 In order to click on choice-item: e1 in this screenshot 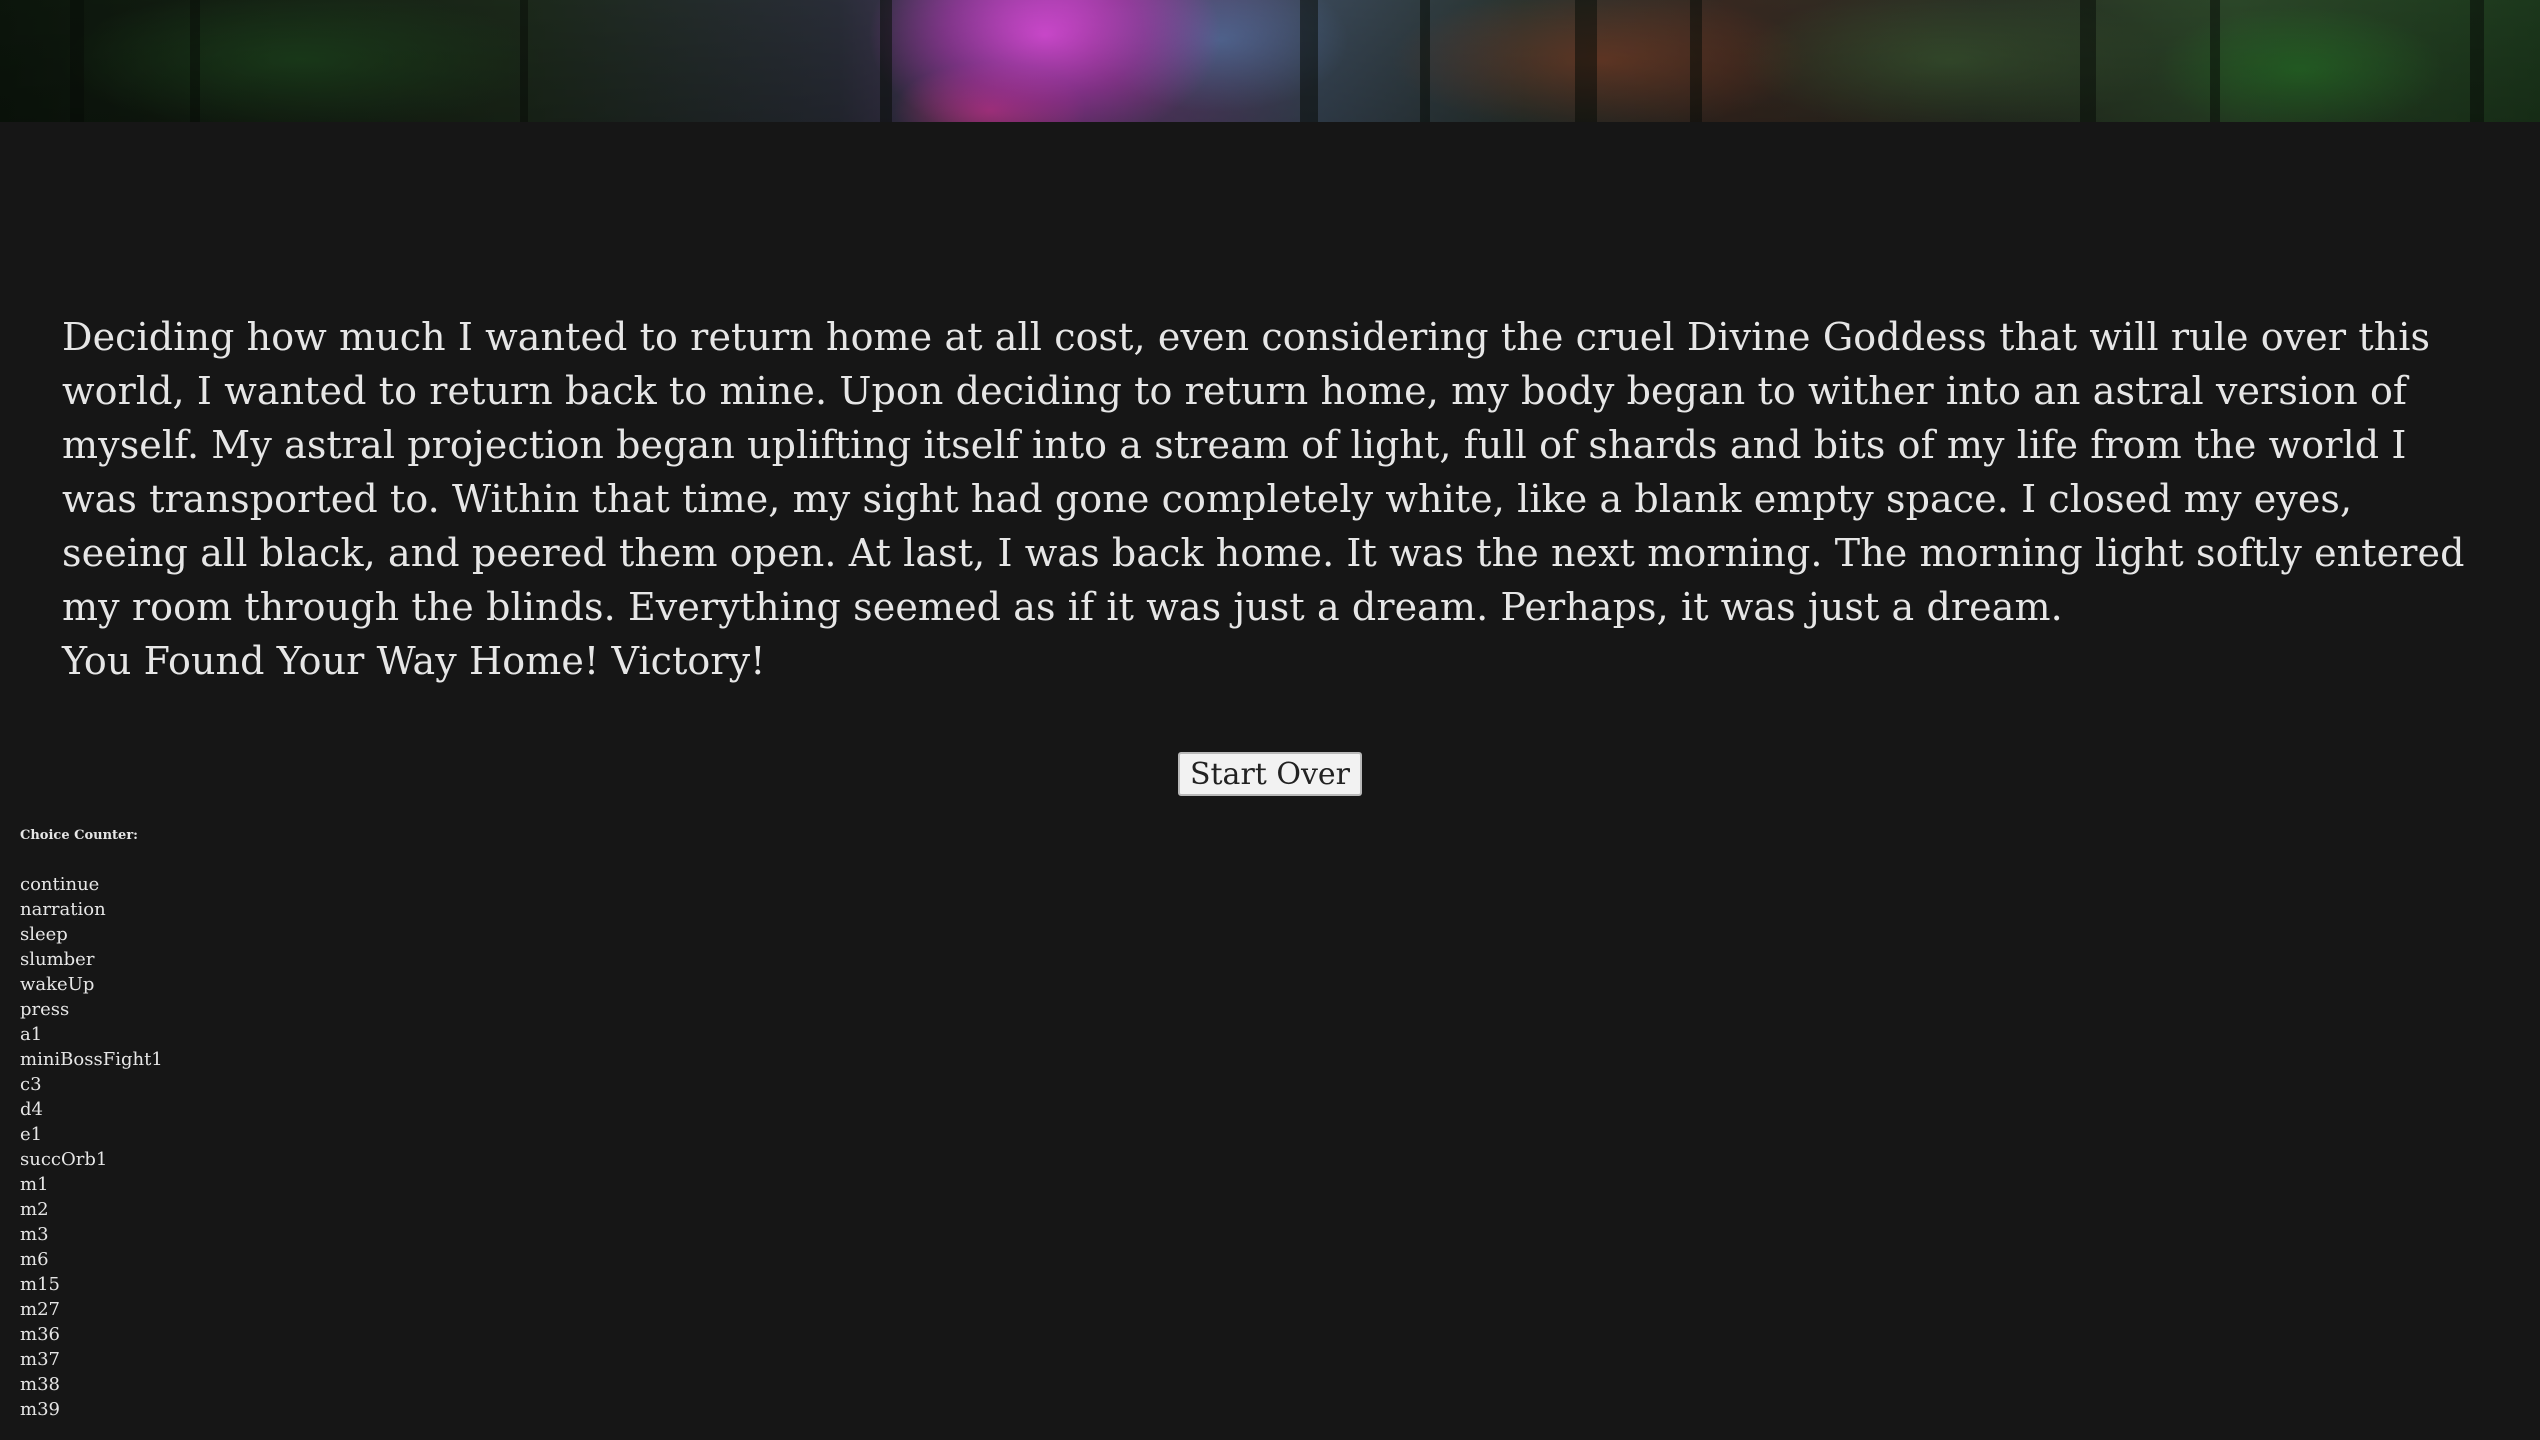, I will do `click(31, 1134)`.